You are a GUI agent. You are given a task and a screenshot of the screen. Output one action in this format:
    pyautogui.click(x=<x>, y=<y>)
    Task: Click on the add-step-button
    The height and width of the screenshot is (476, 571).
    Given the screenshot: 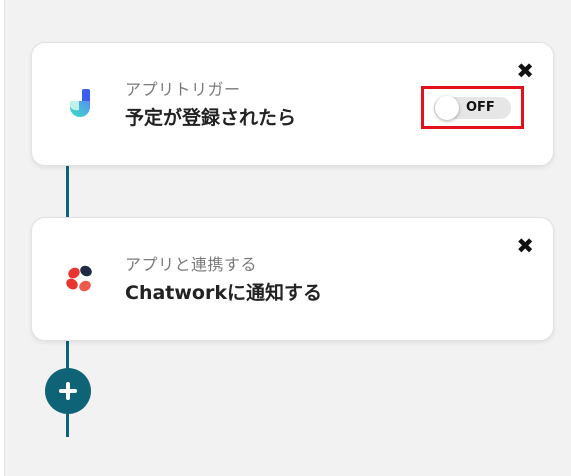 What is the action you would take?
    pyautogui.click(x=68, y=391)
    